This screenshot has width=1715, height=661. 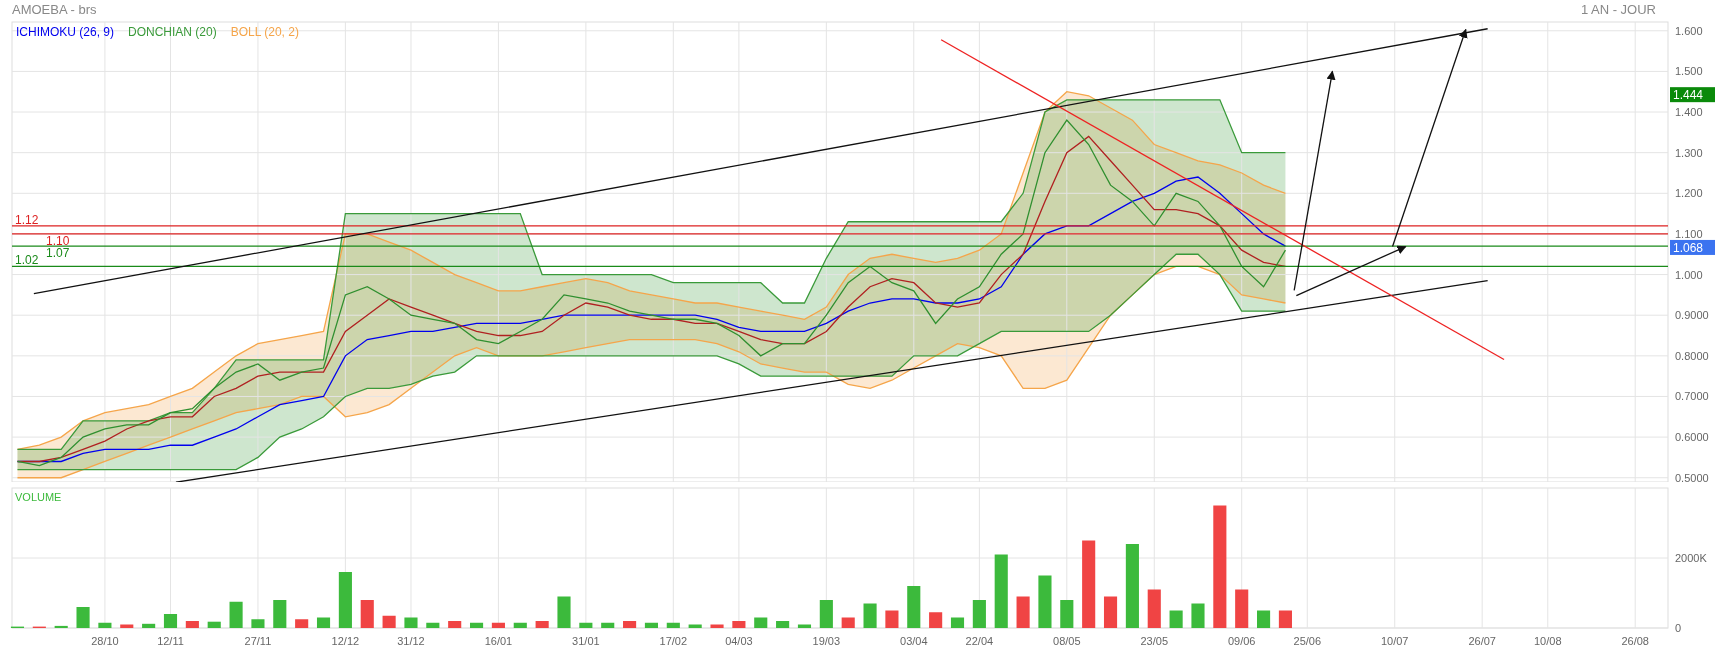 What do you see at coordinates (826, 641) in the screenshot?
I see `axis-label: 19/03` at bounding box center [826, 641].